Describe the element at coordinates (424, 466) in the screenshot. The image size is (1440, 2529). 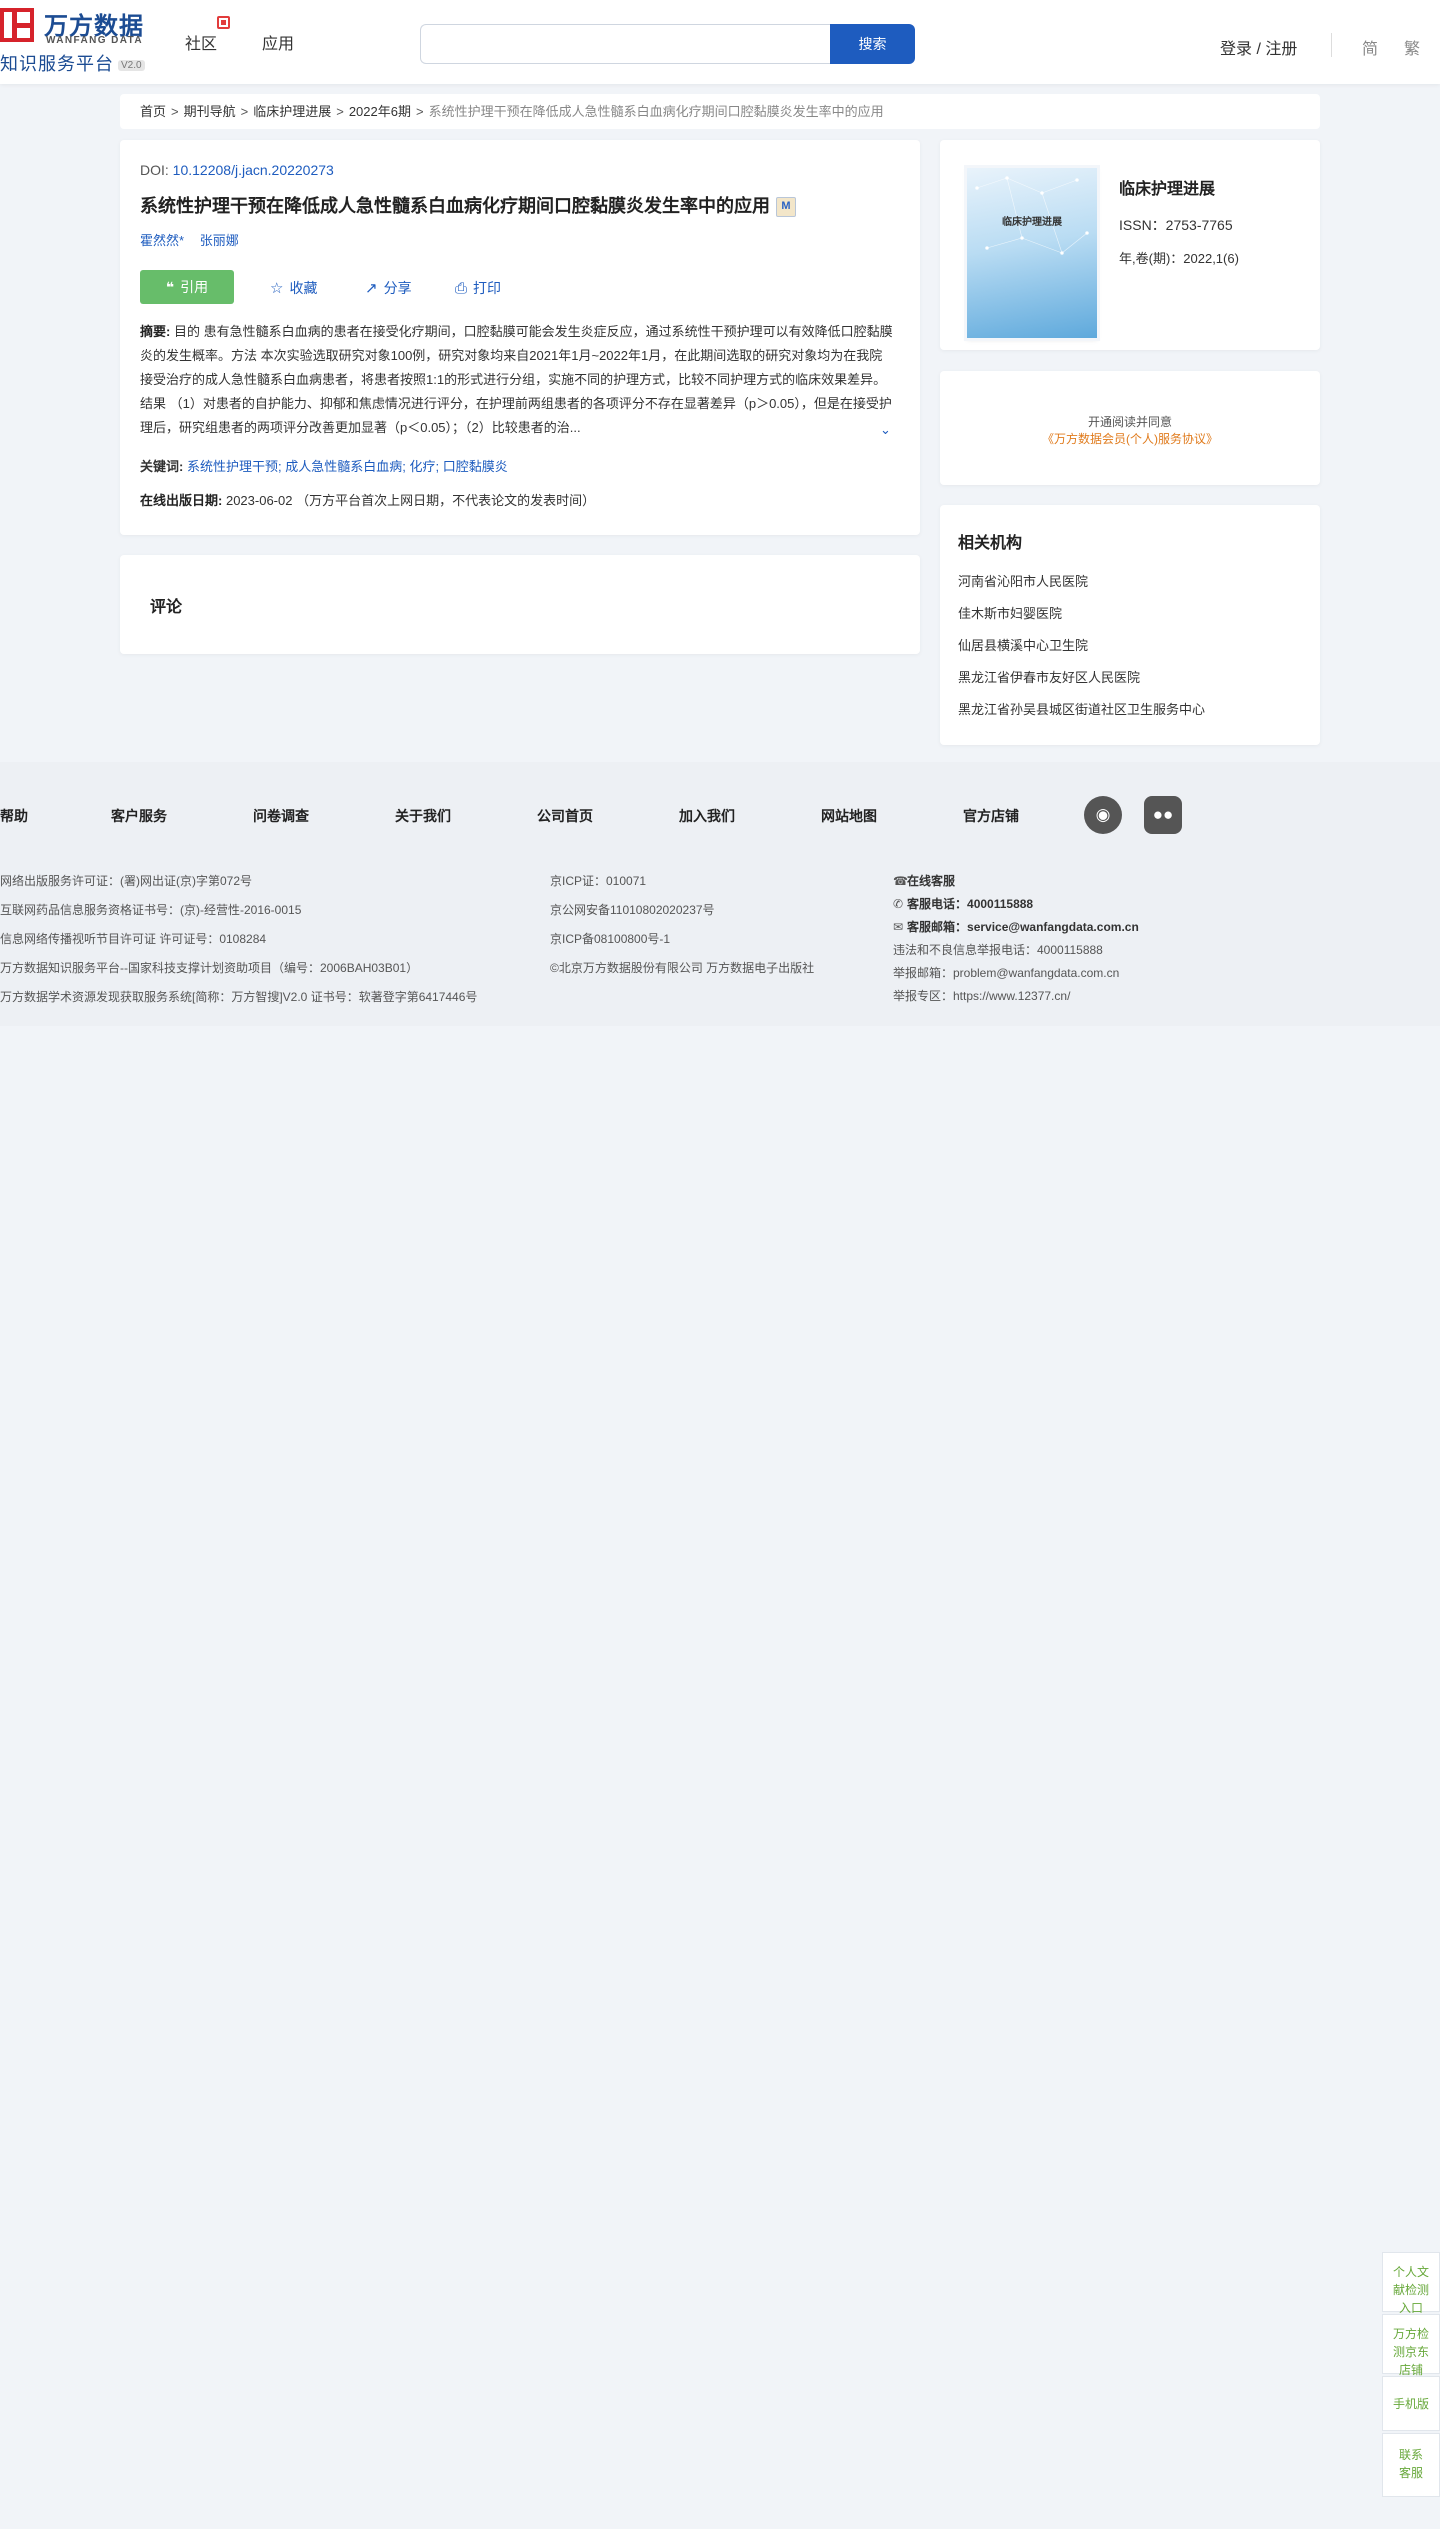
I see `keyword-link: 化疗;` at that location.